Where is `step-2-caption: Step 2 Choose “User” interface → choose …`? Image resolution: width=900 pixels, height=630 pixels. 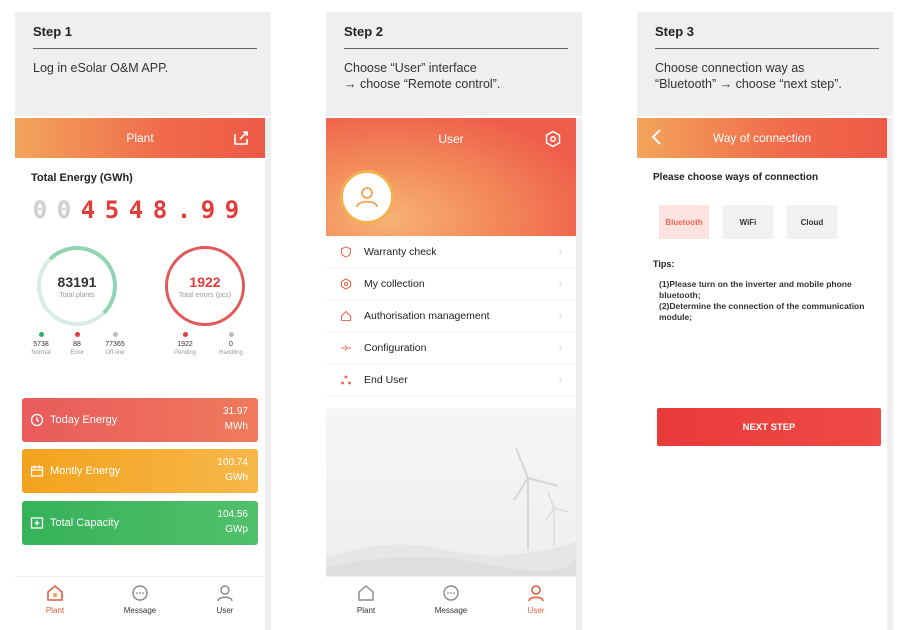 step-2-caption: Step 2 Choose “User” interface → choose … is located at coordinates (454, 64).